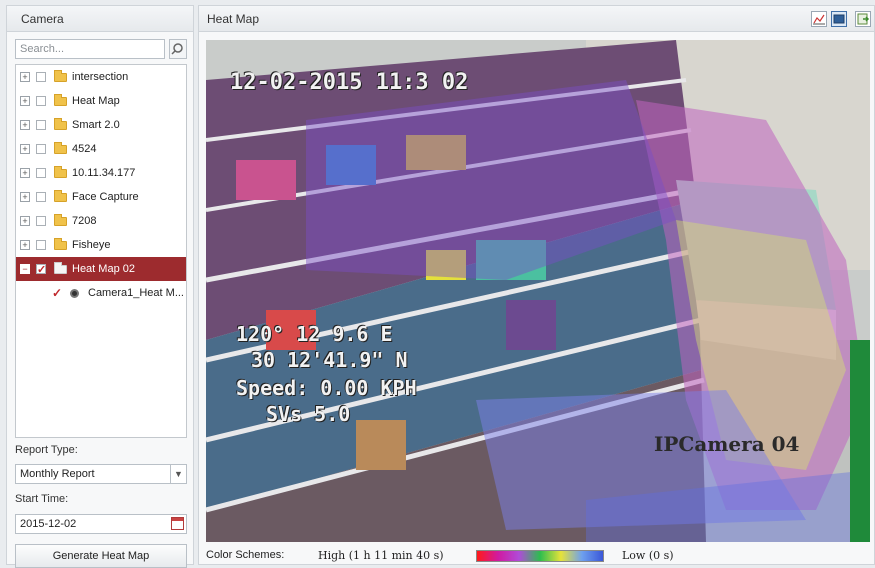  What do you see at coordinates (540, 556) in the screenshot?
I see `color-gradient-legend` at bounding box center [540, 556].